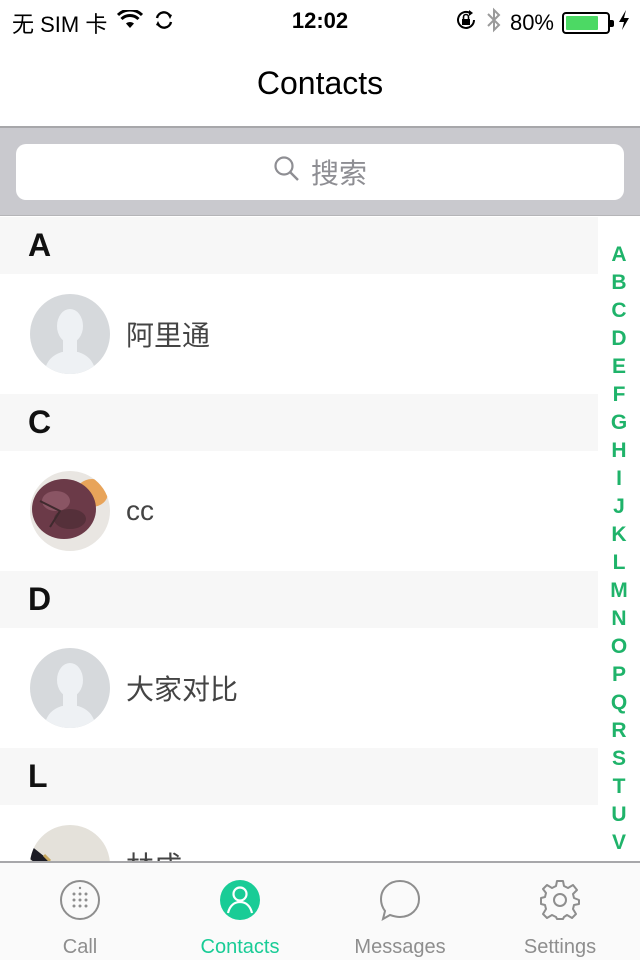 The height and width of the screenshot is (960, 640). I want to click on search-bar: 搜索, so click(320, 172).